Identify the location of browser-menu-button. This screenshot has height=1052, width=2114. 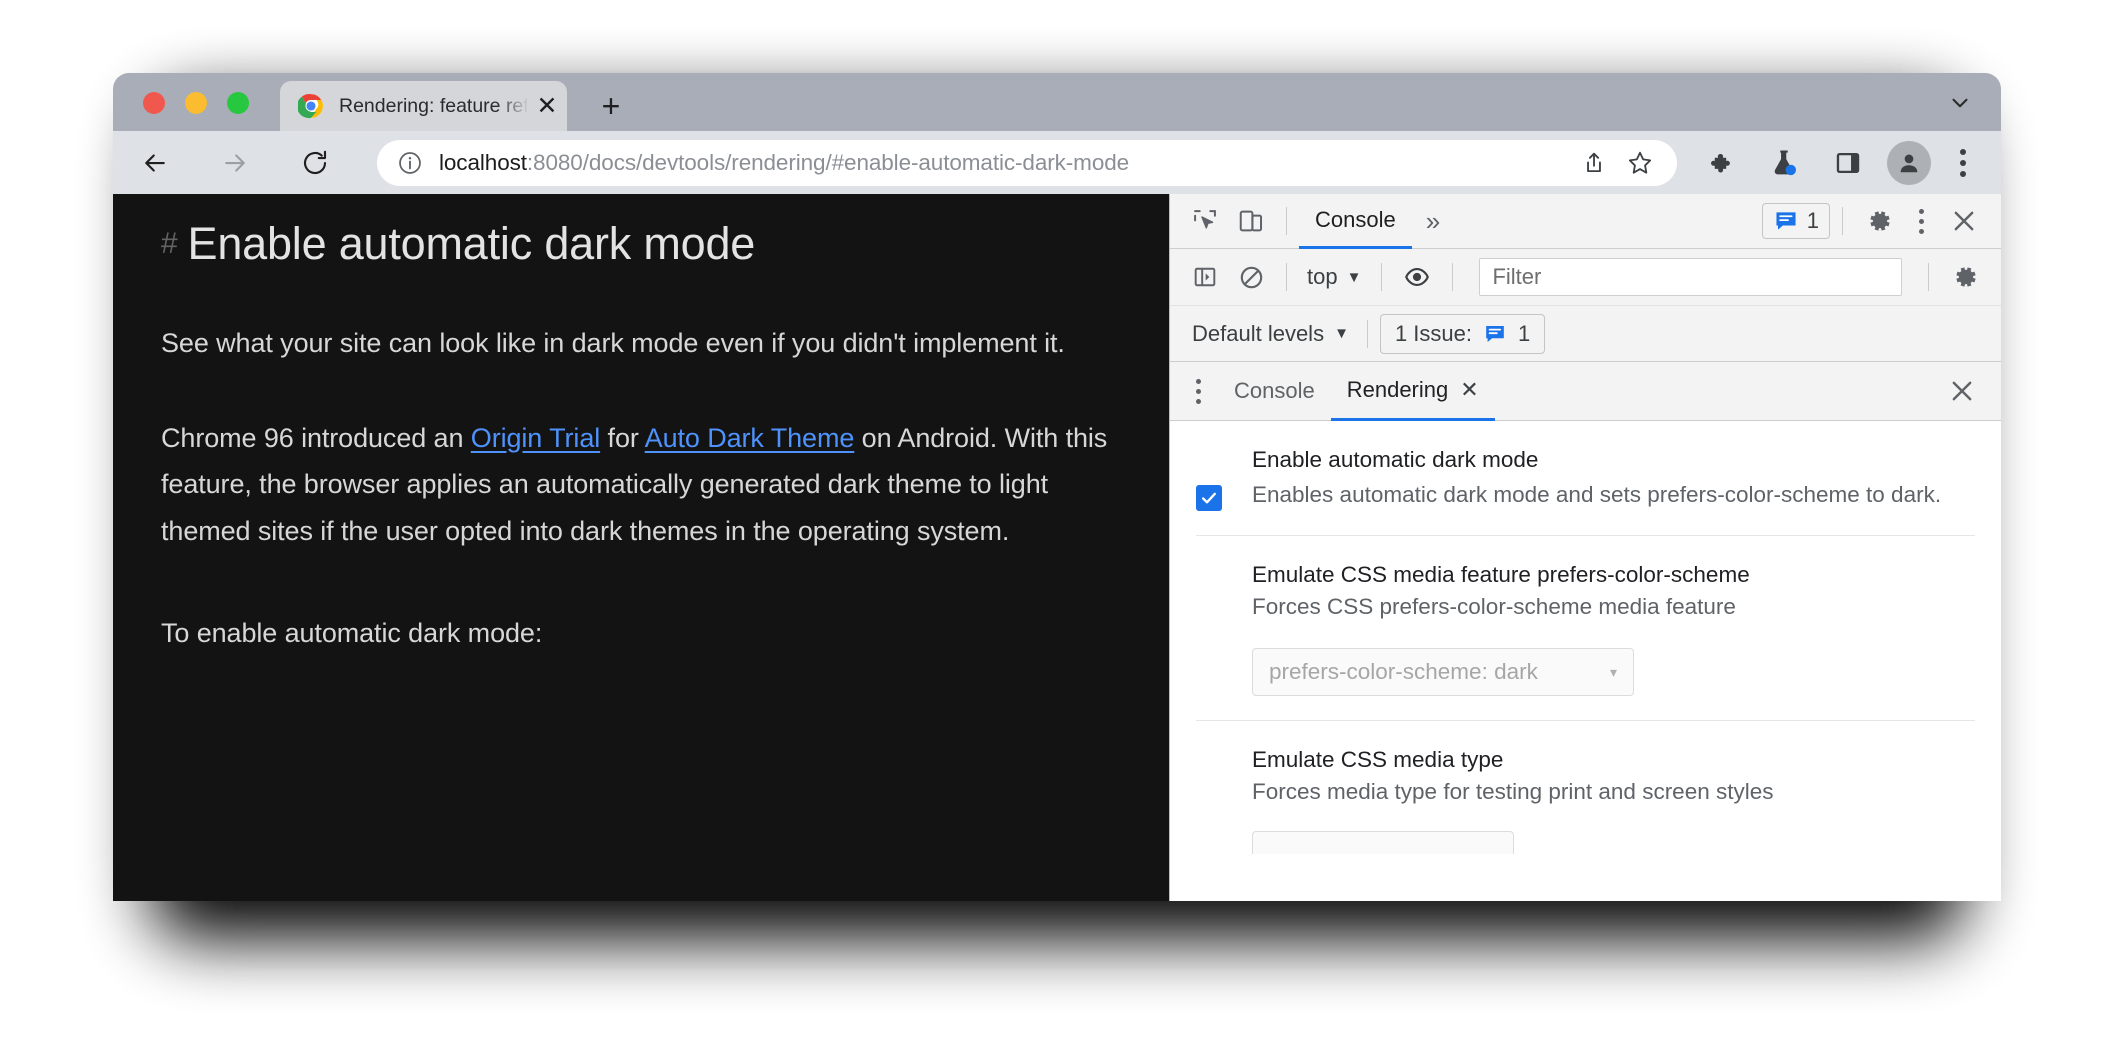
(1963, 163).